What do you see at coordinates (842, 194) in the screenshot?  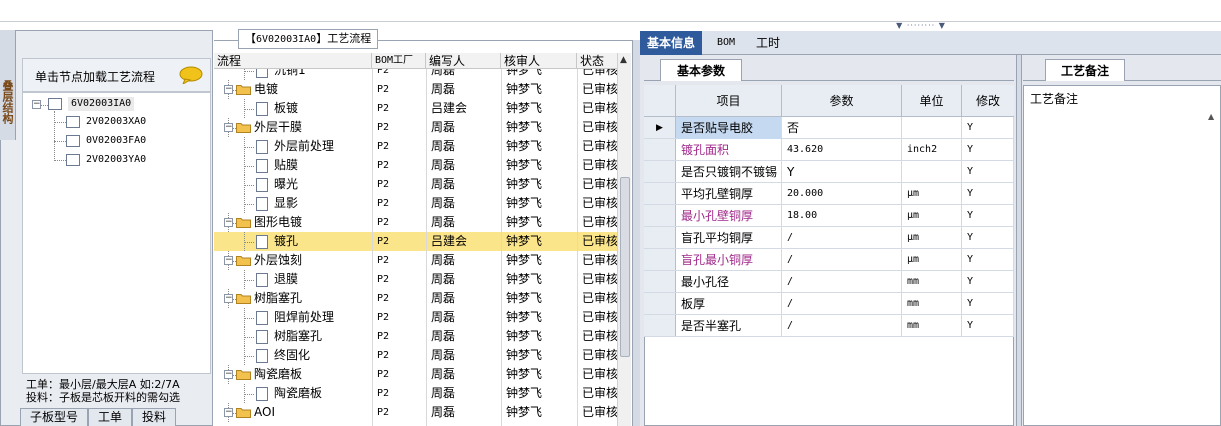 I see `param-value: 20.000` at bounding box center [842, 194].